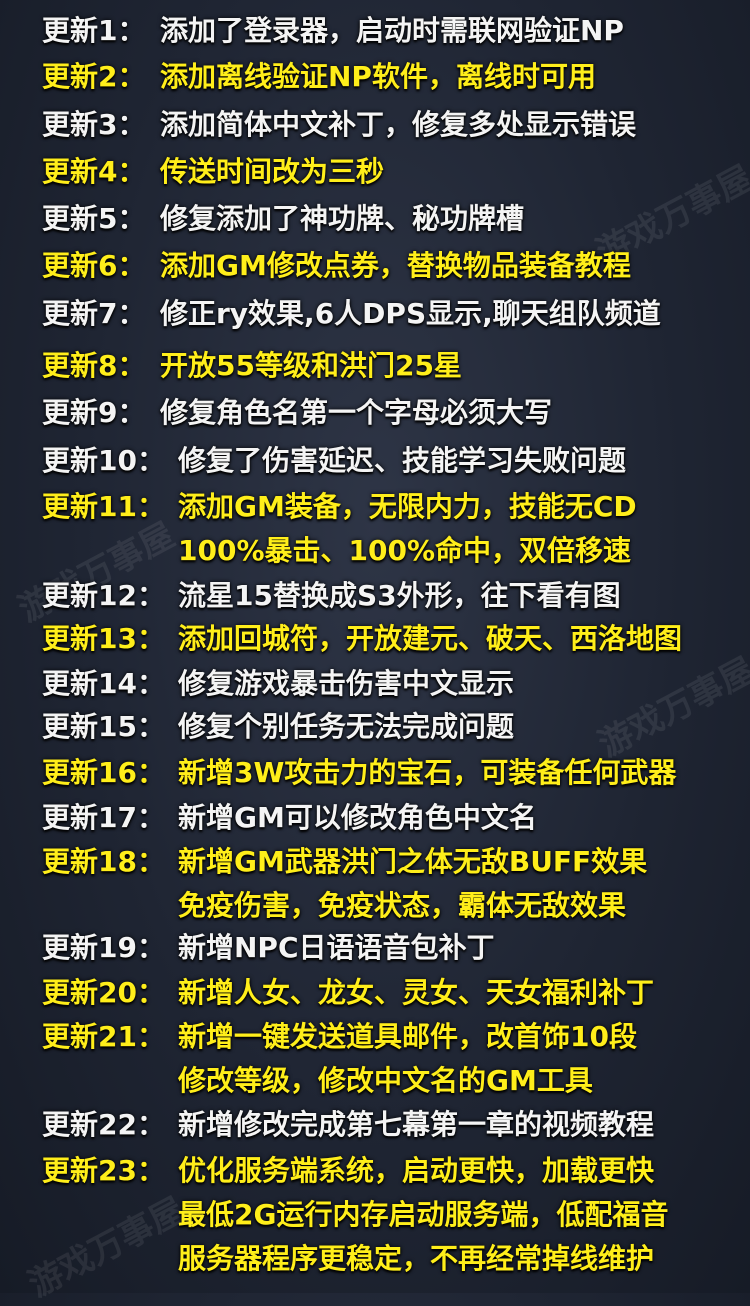  What do you see at coordinates (407, 1036) in the screenshot?
I see `update-text: 新增一键发送道具邮件，改首饰10段` at bounding box center [407, 1036].